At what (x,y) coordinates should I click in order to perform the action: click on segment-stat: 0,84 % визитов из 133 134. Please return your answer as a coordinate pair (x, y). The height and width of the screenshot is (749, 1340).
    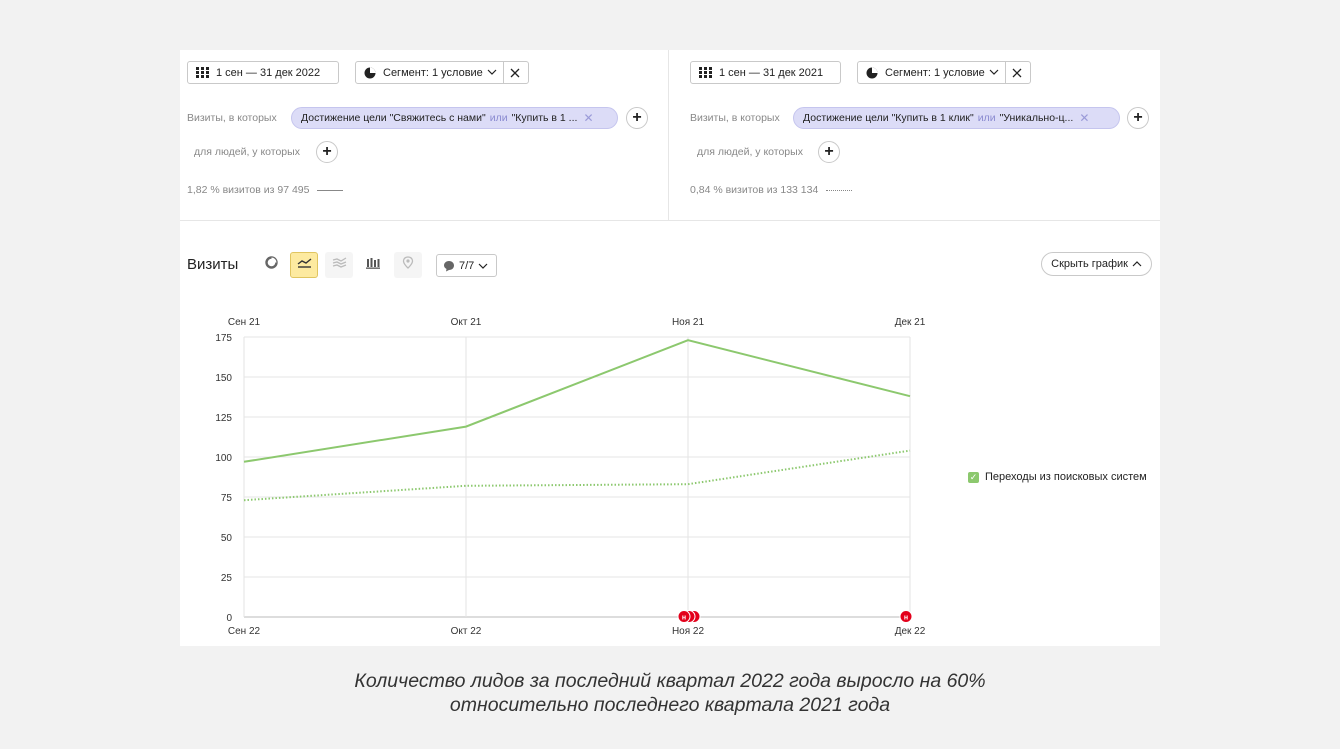
    Looking at the image, I should click on (771, 190).